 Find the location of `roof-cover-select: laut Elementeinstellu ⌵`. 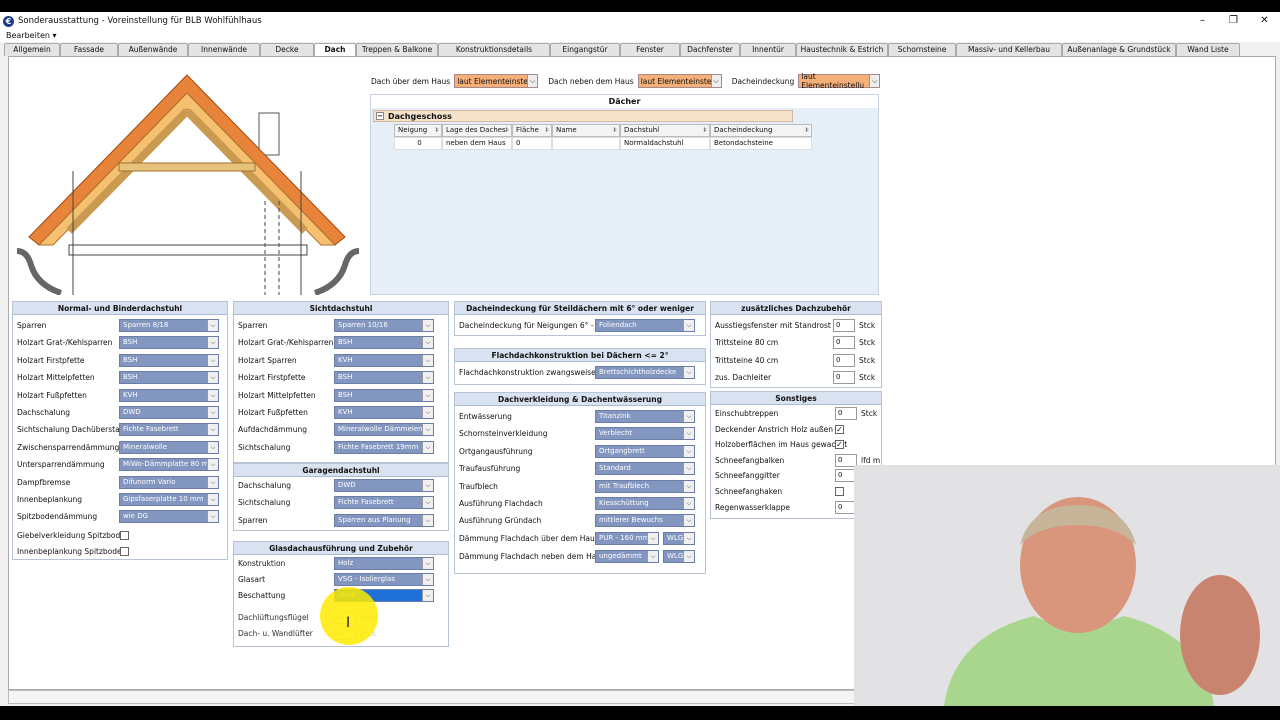

roof-cover-select: laut Elementeinstellu ⌵ is located at coordinates (839, 81).